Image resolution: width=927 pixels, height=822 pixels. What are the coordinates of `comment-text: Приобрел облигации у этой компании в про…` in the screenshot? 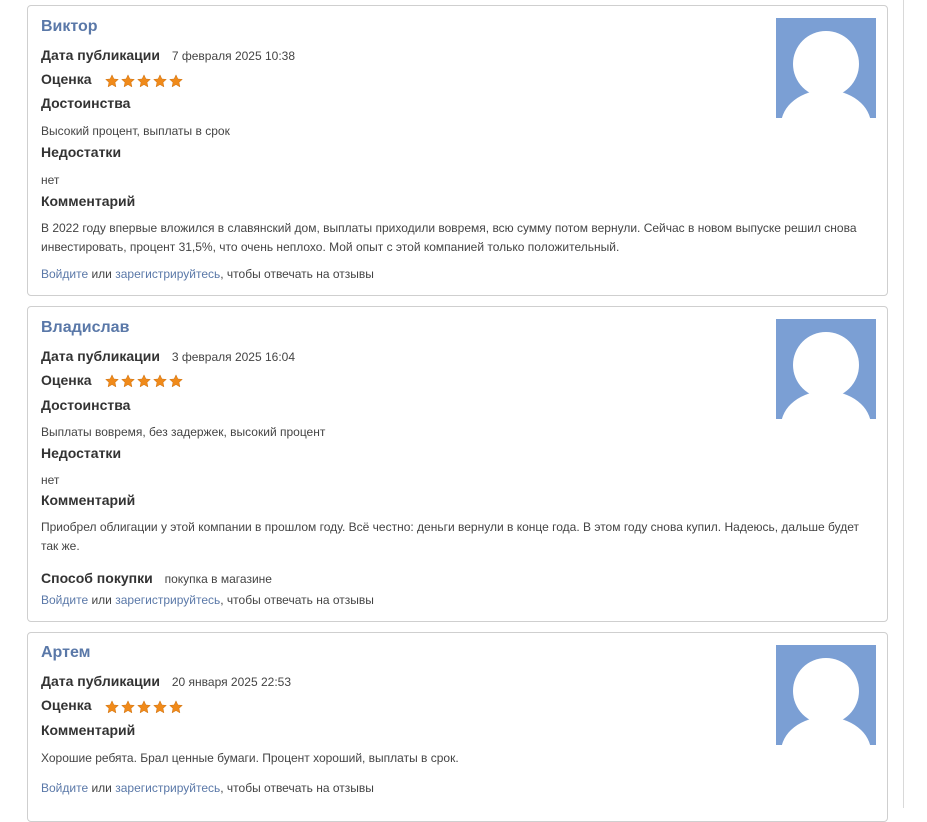 It's located at (450, 536).